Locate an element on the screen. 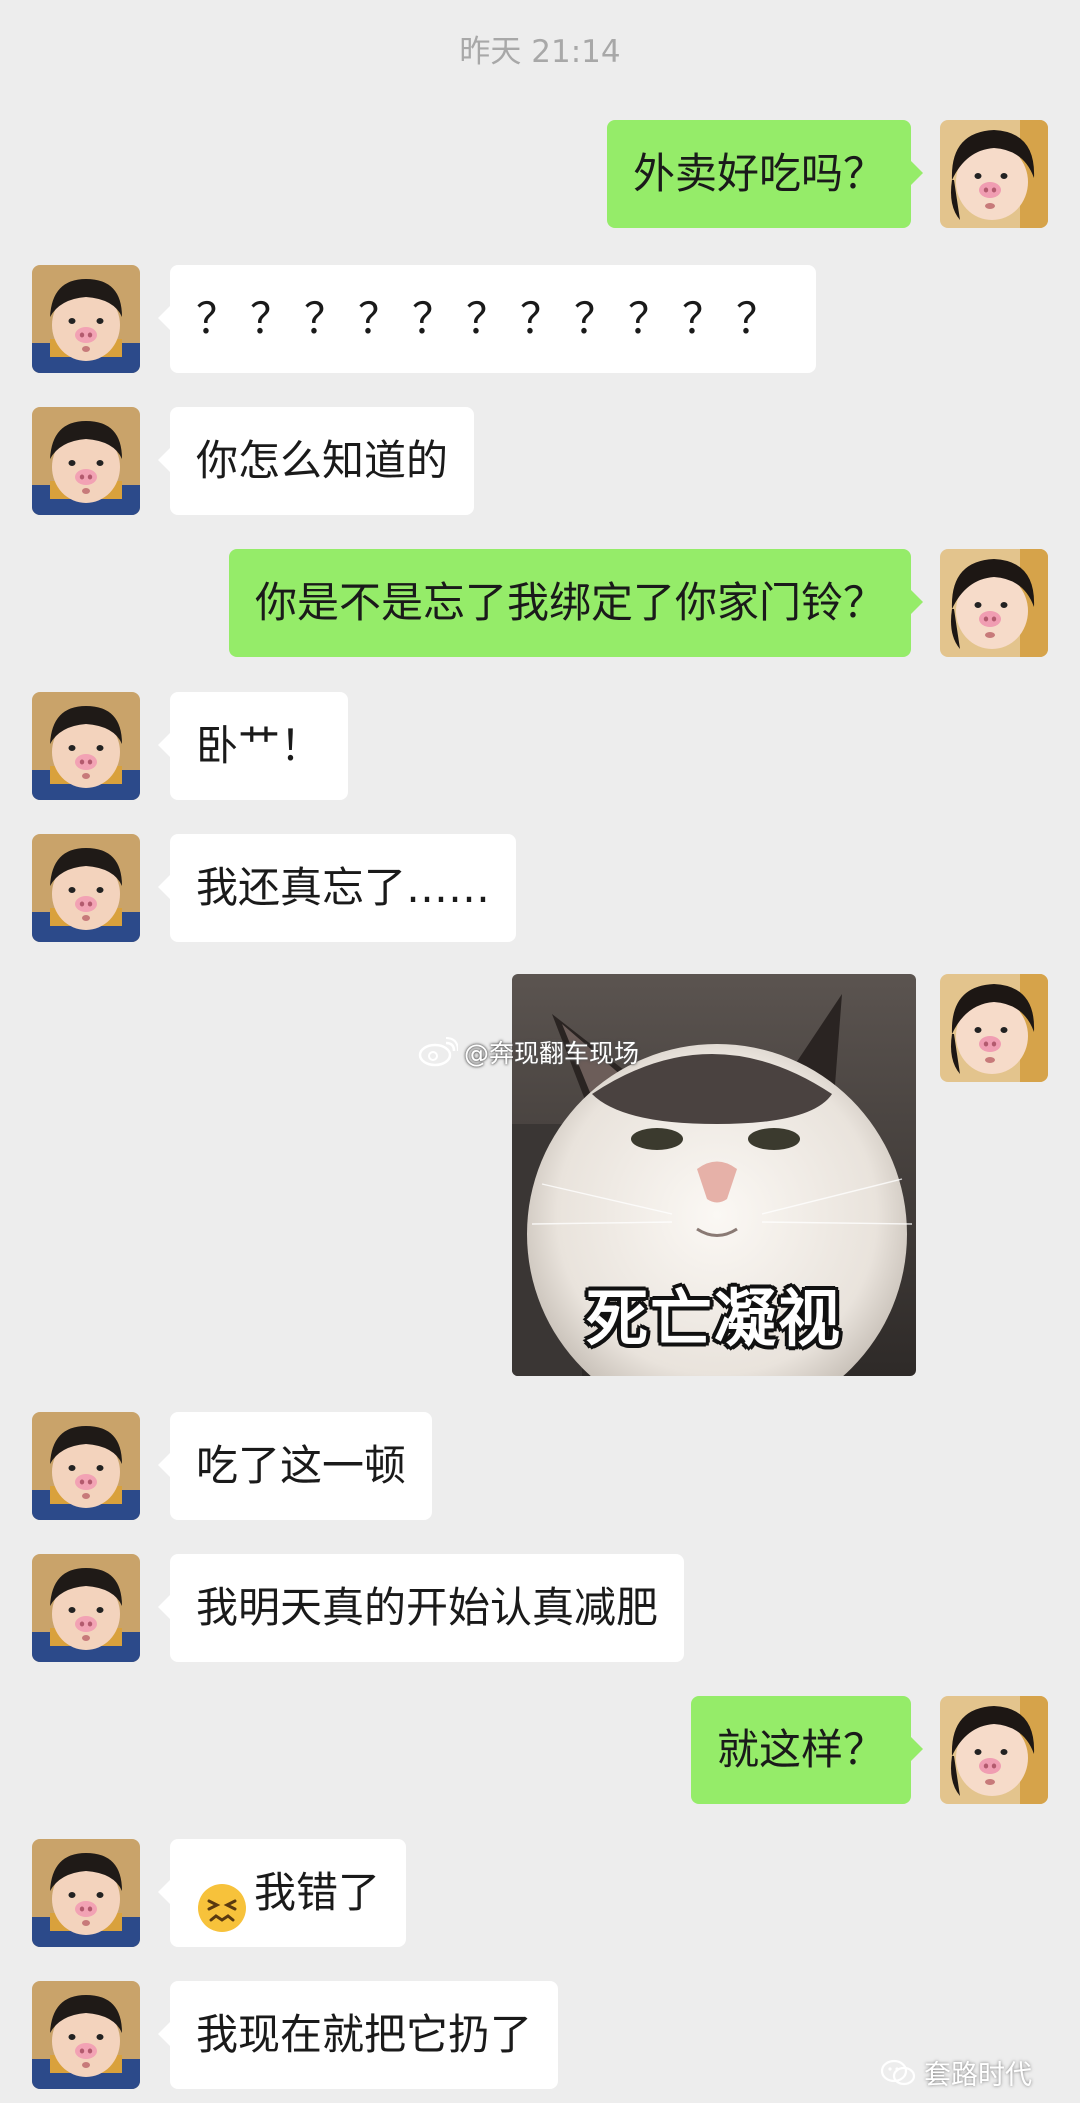  incoming-message-bubble: ？？？？？？？？？？？ is located at coordinates (487, 319).